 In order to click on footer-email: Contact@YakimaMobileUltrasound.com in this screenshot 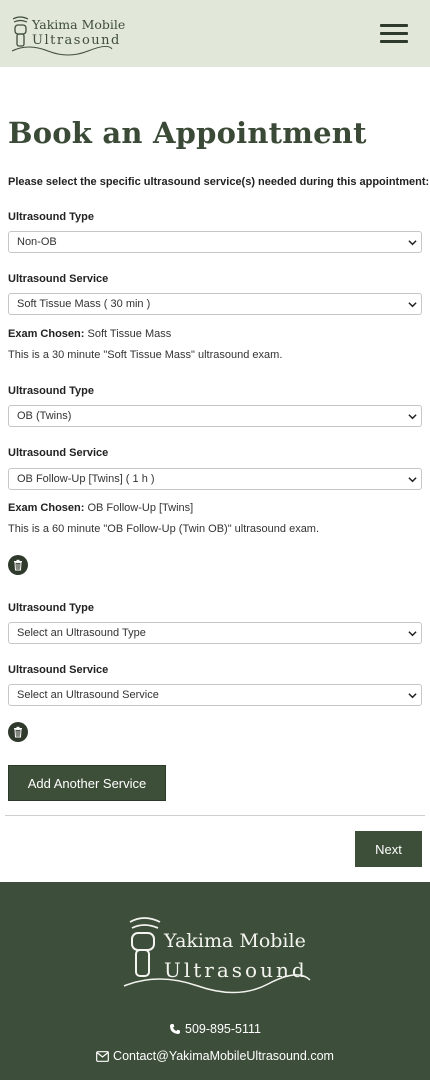, I will do `click(215, 1056)`.